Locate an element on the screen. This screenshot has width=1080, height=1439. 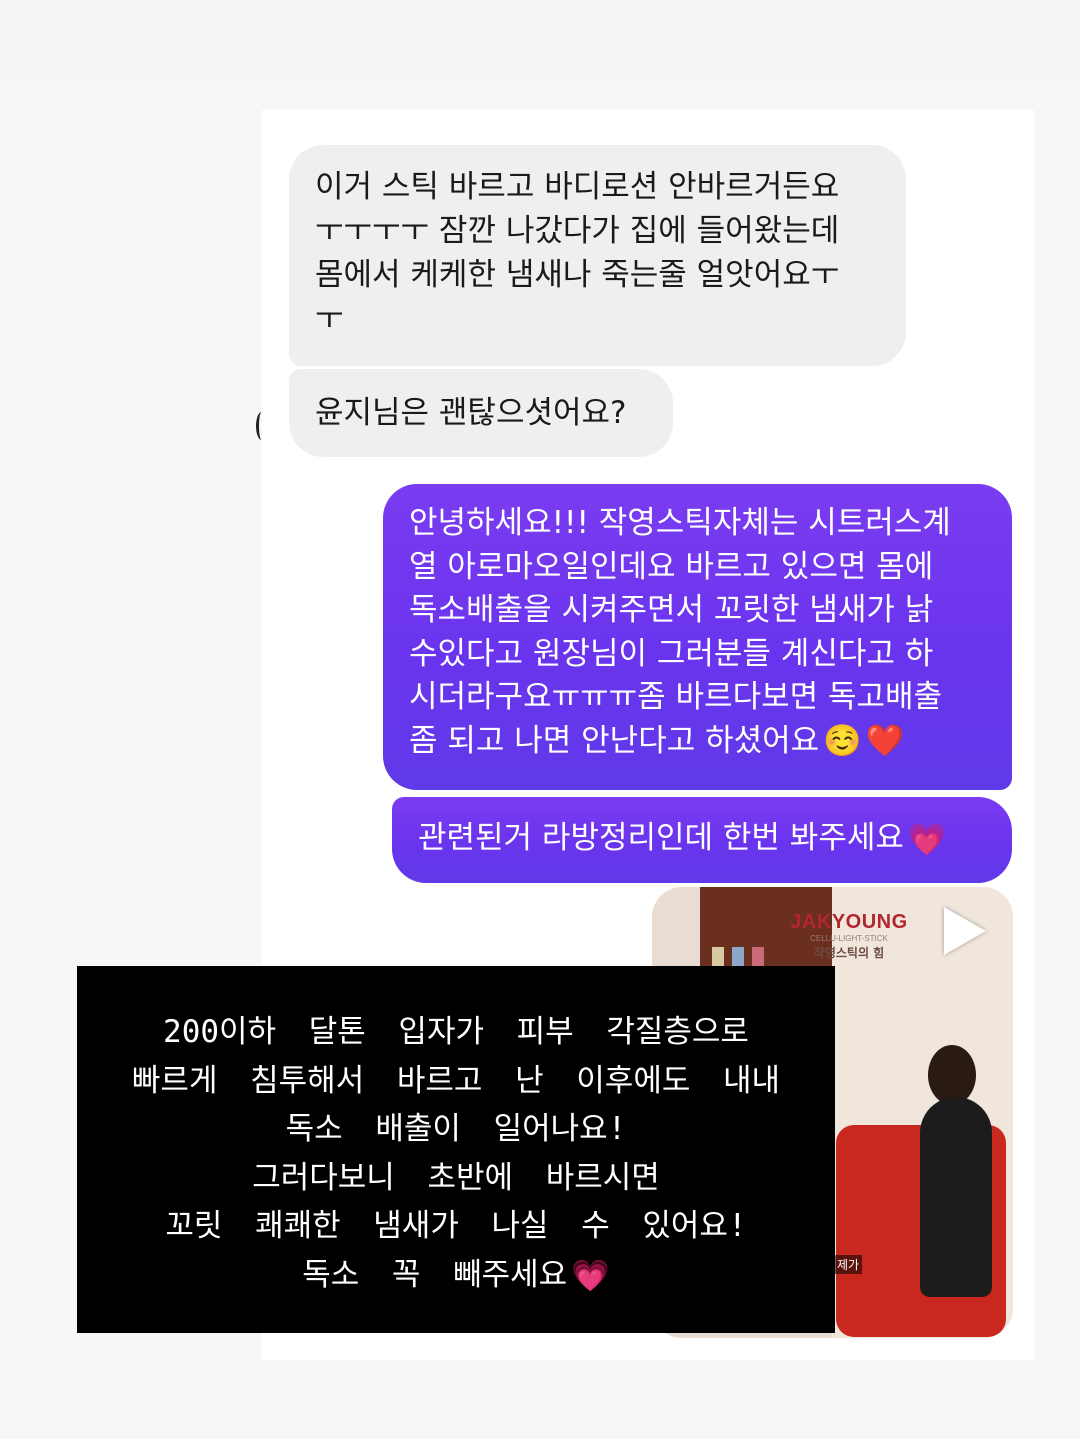
message-line: ㅜㅜㅜㅜ 잠깐 나갔다가 집에 들어왔는데 is located at coordinates (577, 231).